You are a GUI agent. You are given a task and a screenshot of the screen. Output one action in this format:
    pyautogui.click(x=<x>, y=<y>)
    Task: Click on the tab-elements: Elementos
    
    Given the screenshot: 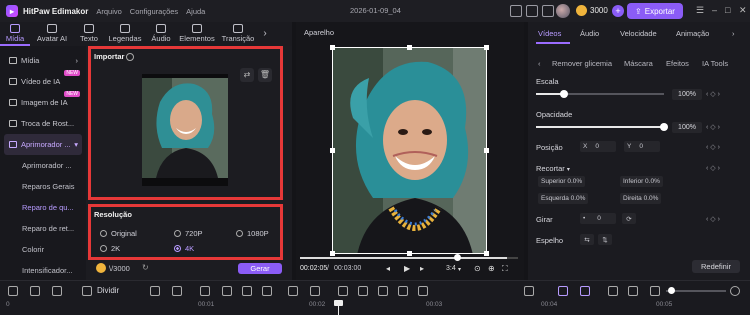 What is the action you would take?
    pyautogui.click(x=197, y=34)
    